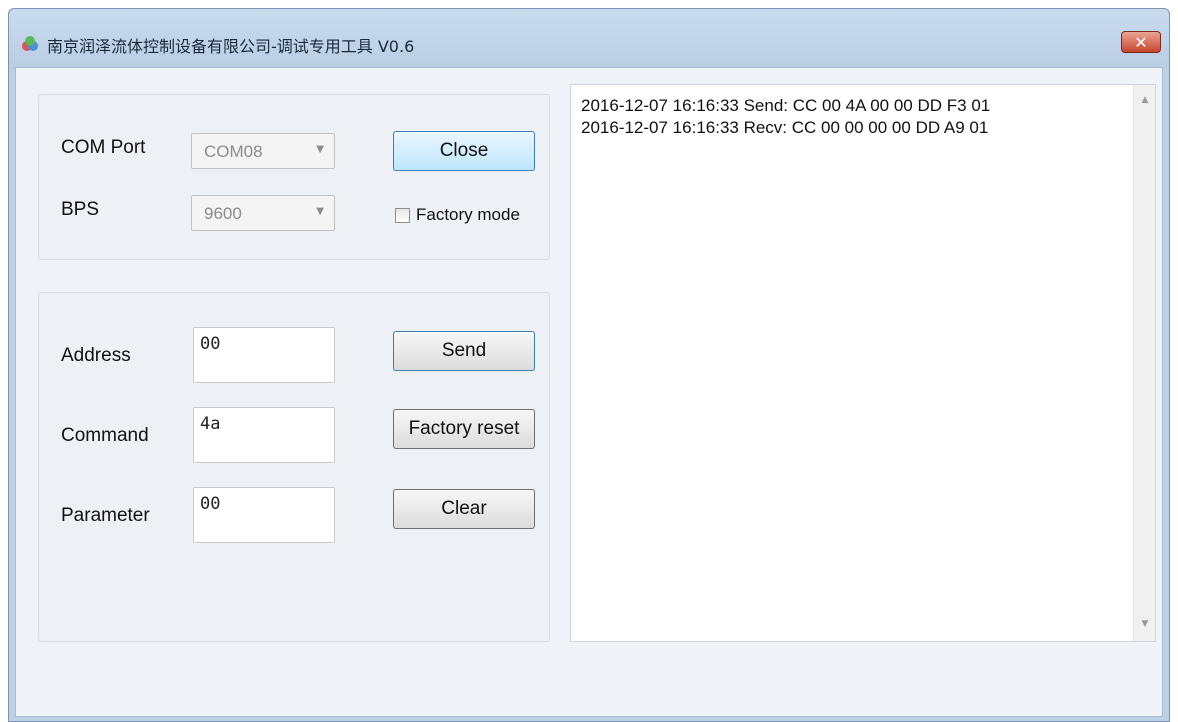 The image size is (1178, 722). Describe the element at coordinates (264, 355) in the screenshot. I see `address-field: 00` at that location.